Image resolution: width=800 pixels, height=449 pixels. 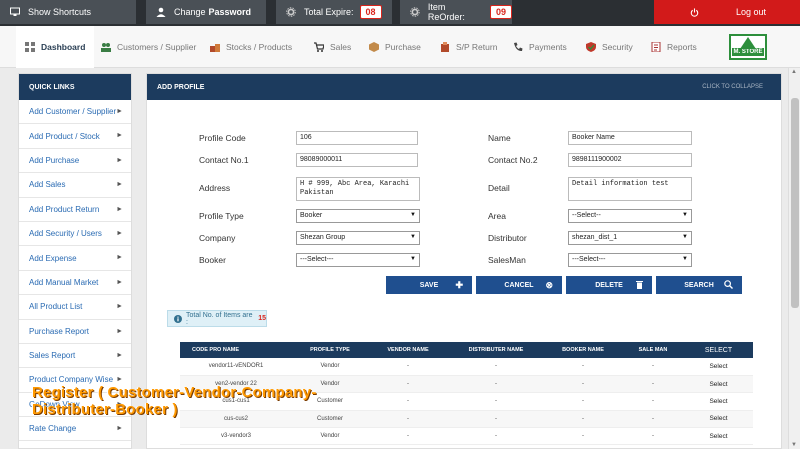 What do you see at coordinates (694, 12) in the screenshot?
I see `power-icon` at bounding box center [694, 12].